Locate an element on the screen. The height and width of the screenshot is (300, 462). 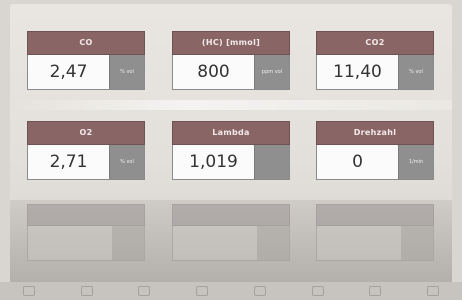
tile-lambda-value: 1,019 is located at coordinates (213, 162).